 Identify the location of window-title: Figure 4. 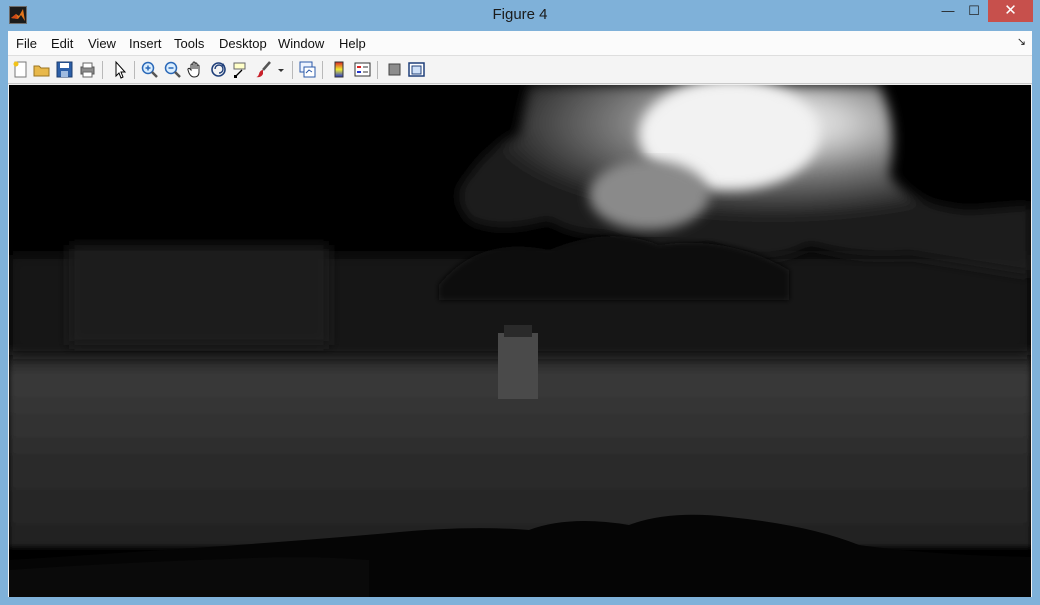
(520, 14).